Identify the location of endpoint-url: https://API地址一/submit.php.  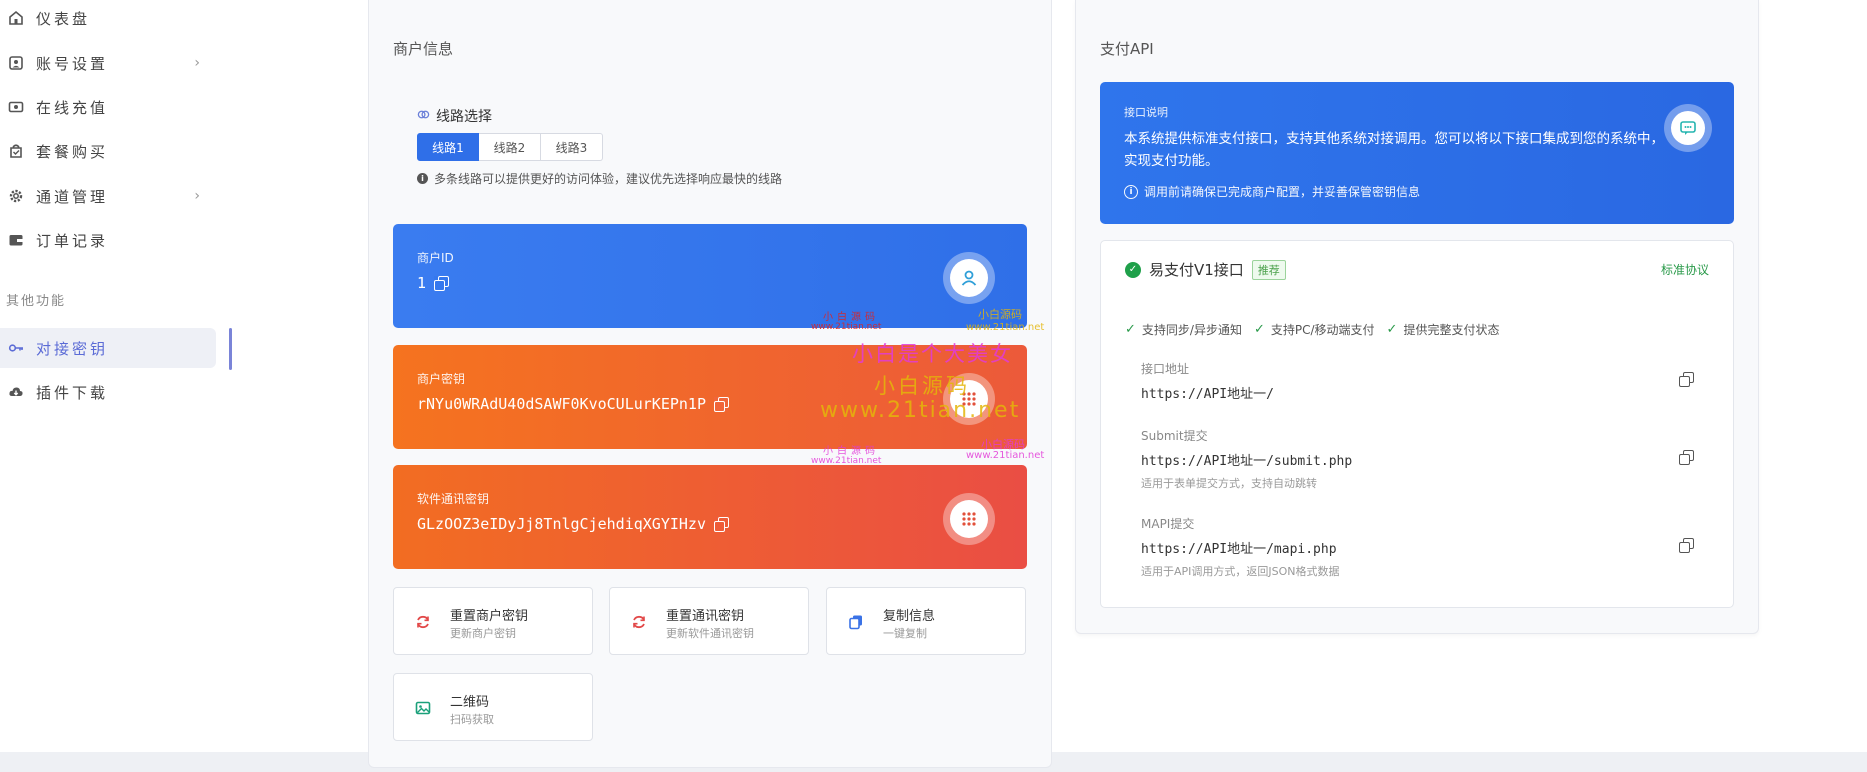
(1247, 461).